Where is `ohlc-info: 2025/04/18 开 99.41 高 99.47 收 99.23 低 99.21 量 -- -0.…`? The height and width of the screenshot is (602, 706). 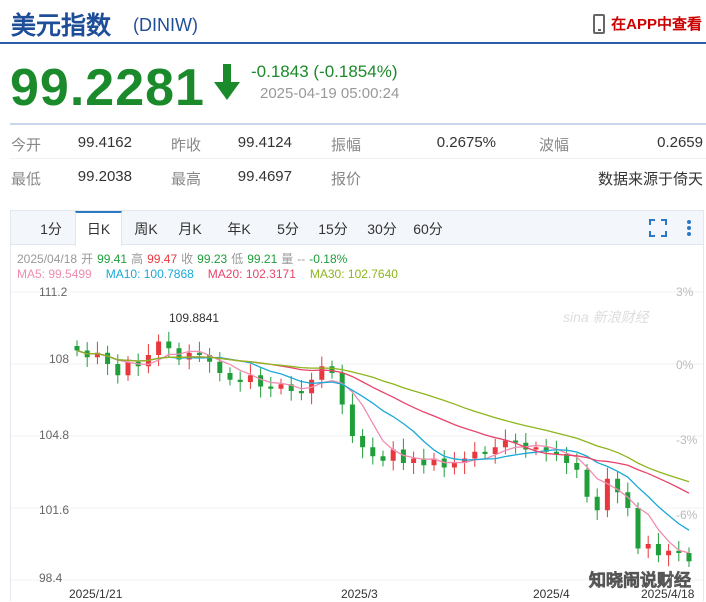
ohlc-info: 2025/04/18 开 99.41 高 99.47 收 99.23 低 99.21 量 -- -0.… is located at coordinates (184, 258).